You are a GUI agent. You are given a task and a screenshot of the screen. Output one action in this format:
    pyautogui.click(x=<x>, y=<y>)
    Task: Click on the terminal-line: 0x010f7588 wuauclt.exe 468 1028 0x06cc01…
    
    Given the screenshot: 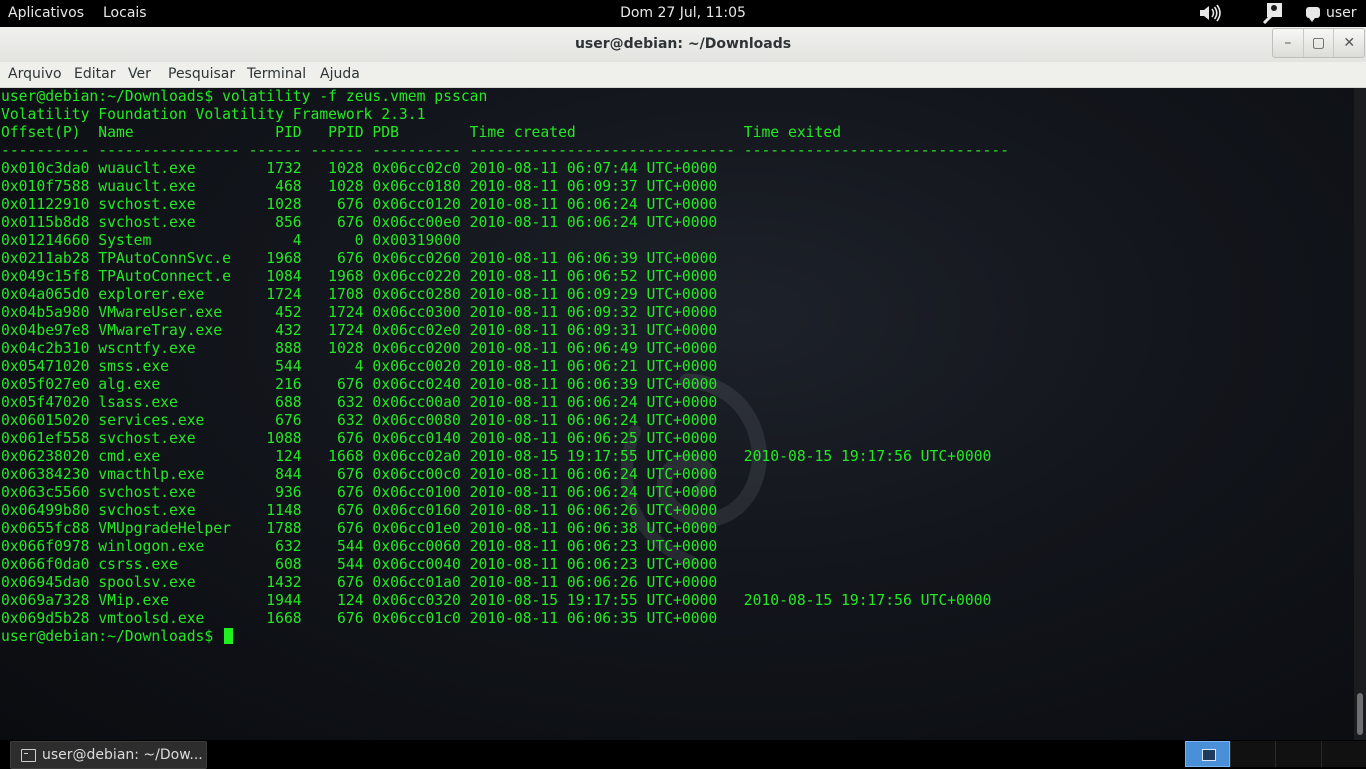 What is the action you would take?
    pyautogui.click(x=359, y=186)
    